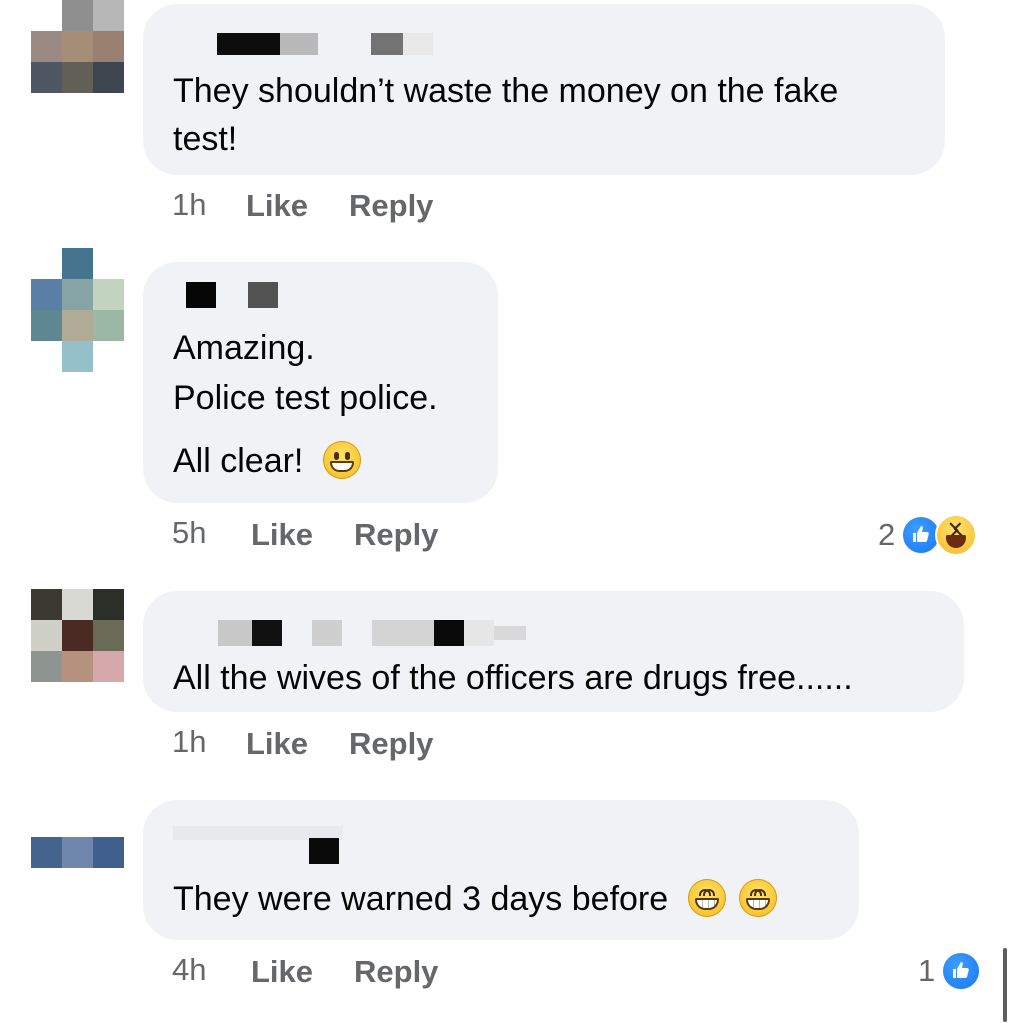  I want to click on comment-text-line: test!, so click(205, 139).